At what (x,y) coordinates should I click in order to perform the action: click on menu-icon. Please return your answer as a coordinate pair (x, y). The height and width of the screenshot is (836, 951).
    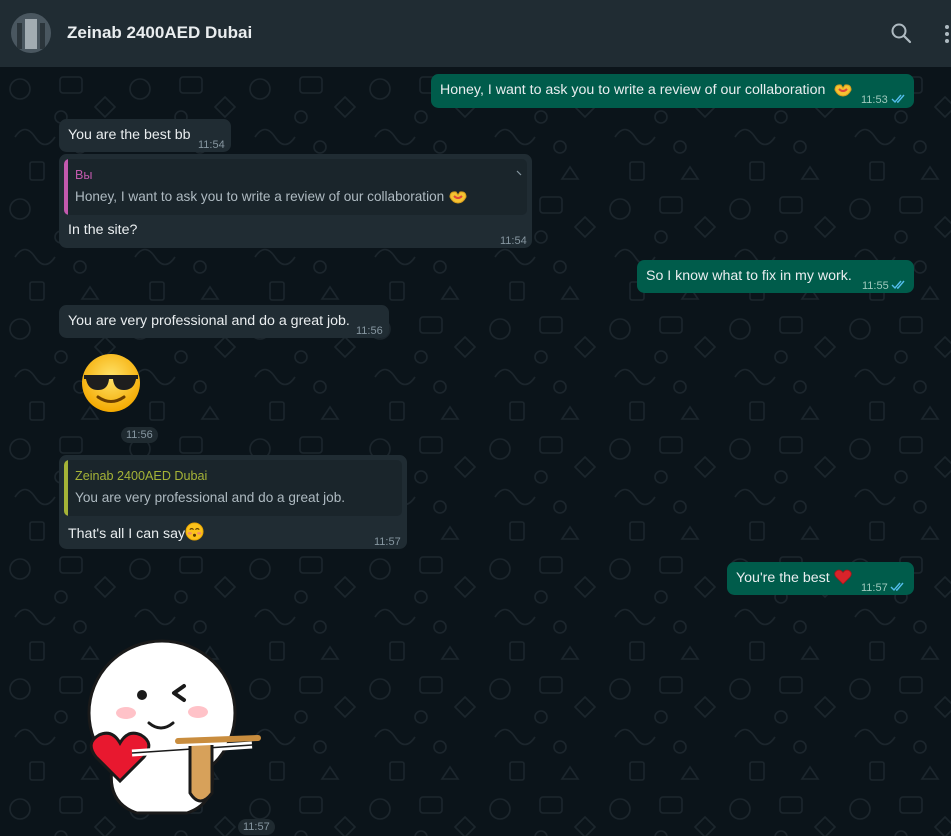
    Looking at the image, I should click on (947, 36).